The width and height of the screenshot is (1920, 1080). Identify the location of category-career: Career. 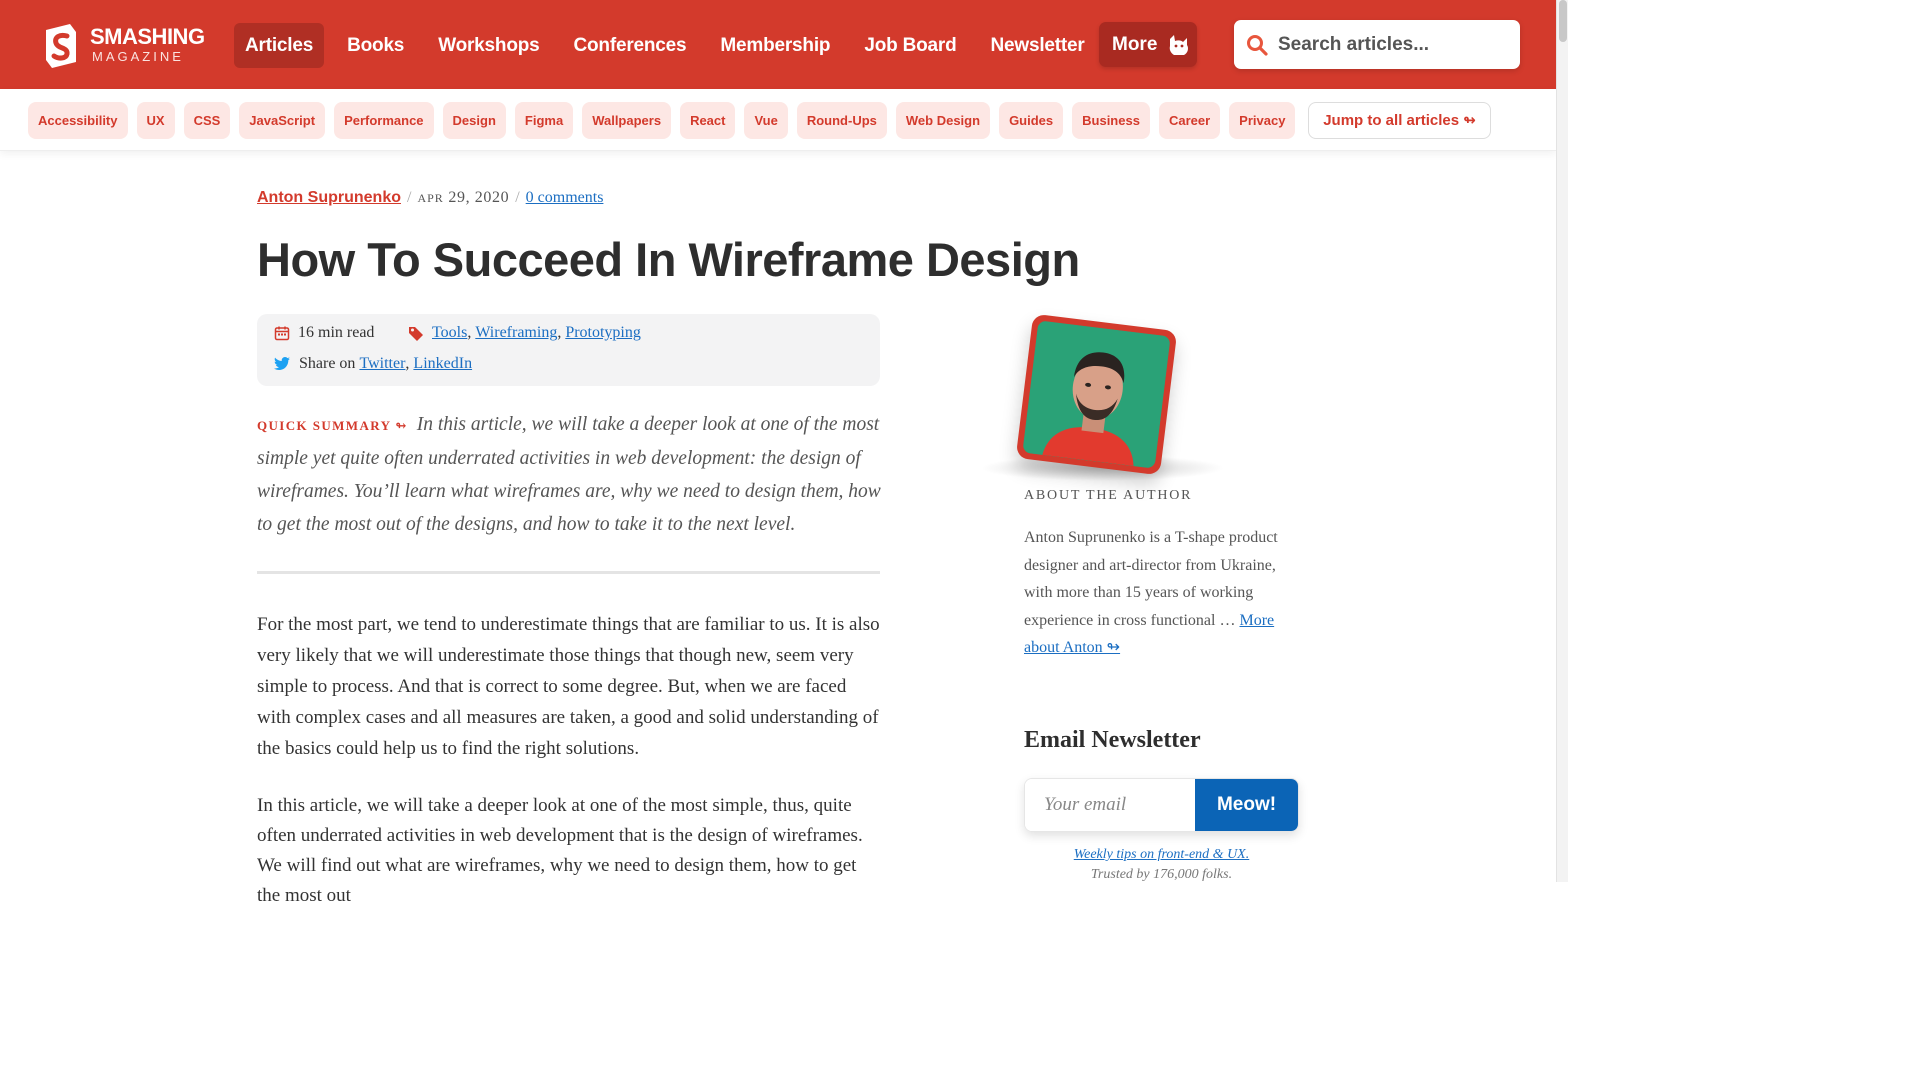
(1189, 120).